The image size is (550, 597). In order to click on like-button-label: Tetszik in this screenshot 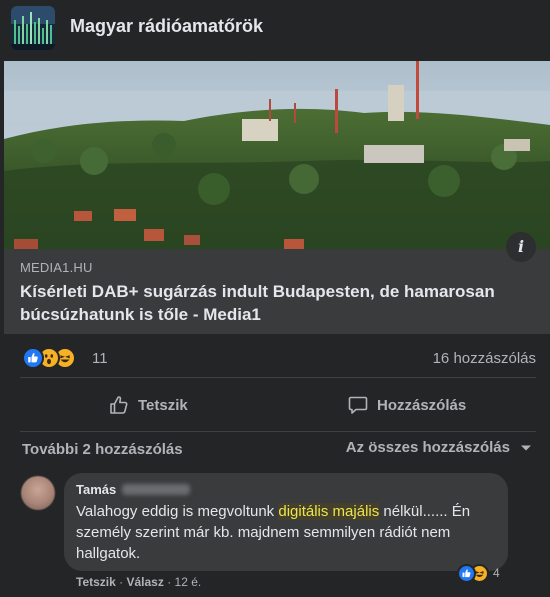, I will do `click(163, 405)`.